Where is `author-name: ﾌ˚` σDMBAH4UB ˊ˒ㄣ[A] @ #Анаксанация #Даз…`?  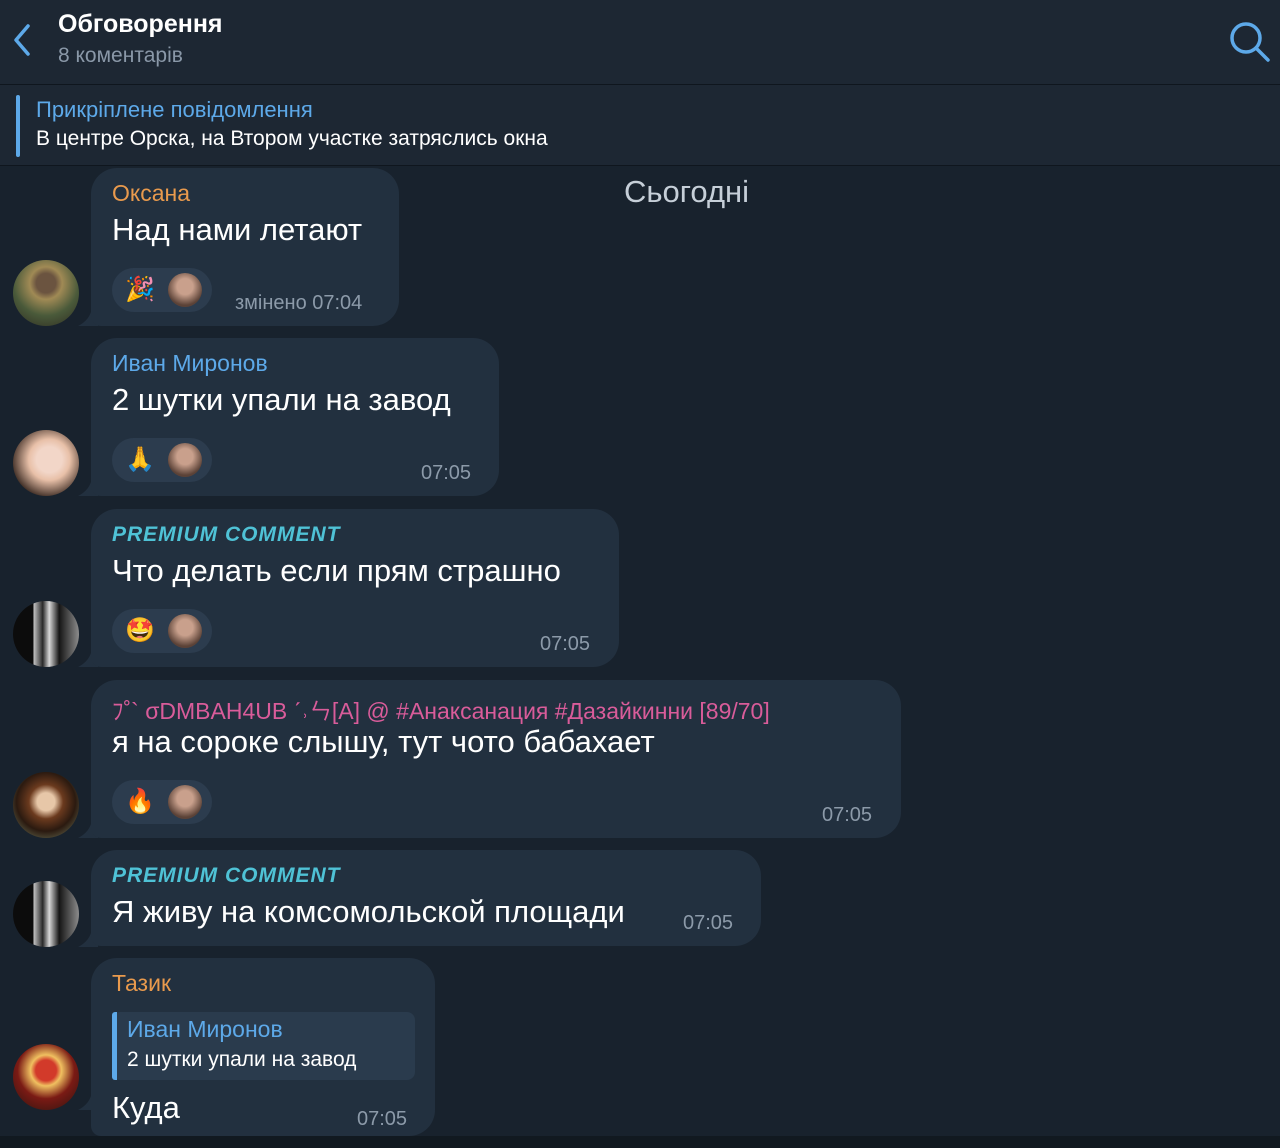
author-name: ﾌ˚` σDMBAH4UB ˊ˒ㄣ[A] @ #Анаксанация #Даз… is located at coordinates (441, 709).